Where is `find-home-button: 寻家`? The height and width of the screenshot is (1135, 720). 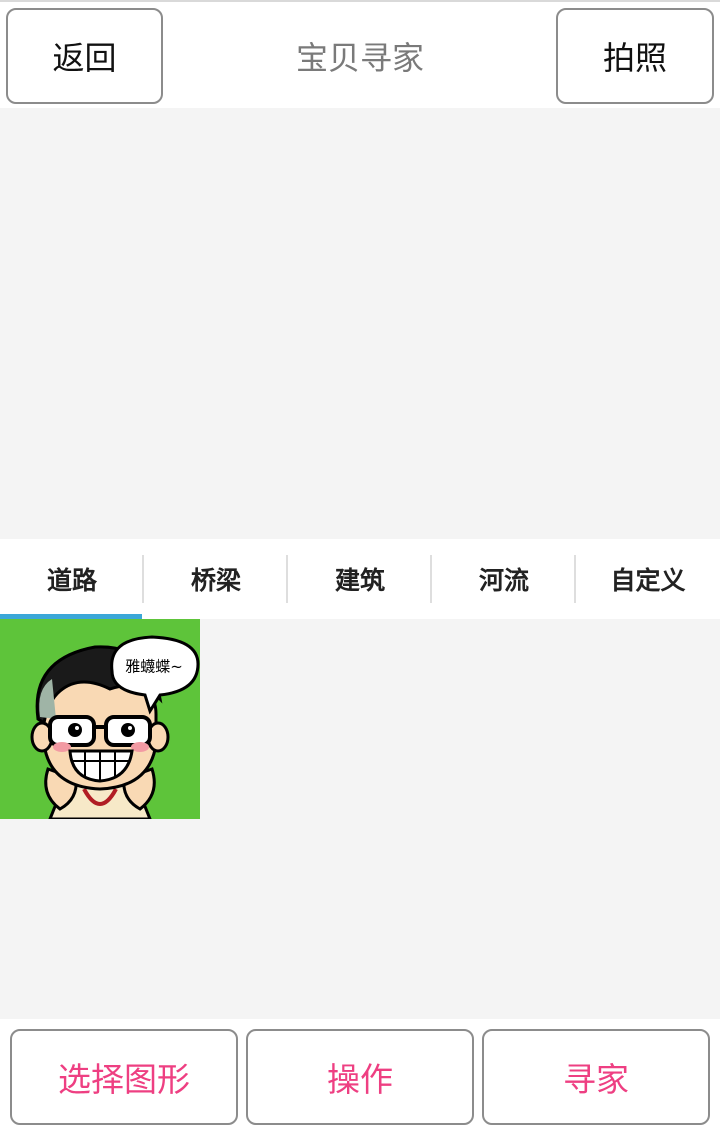
find-home-button: 寻家 is located at coordinates (596, 1077).